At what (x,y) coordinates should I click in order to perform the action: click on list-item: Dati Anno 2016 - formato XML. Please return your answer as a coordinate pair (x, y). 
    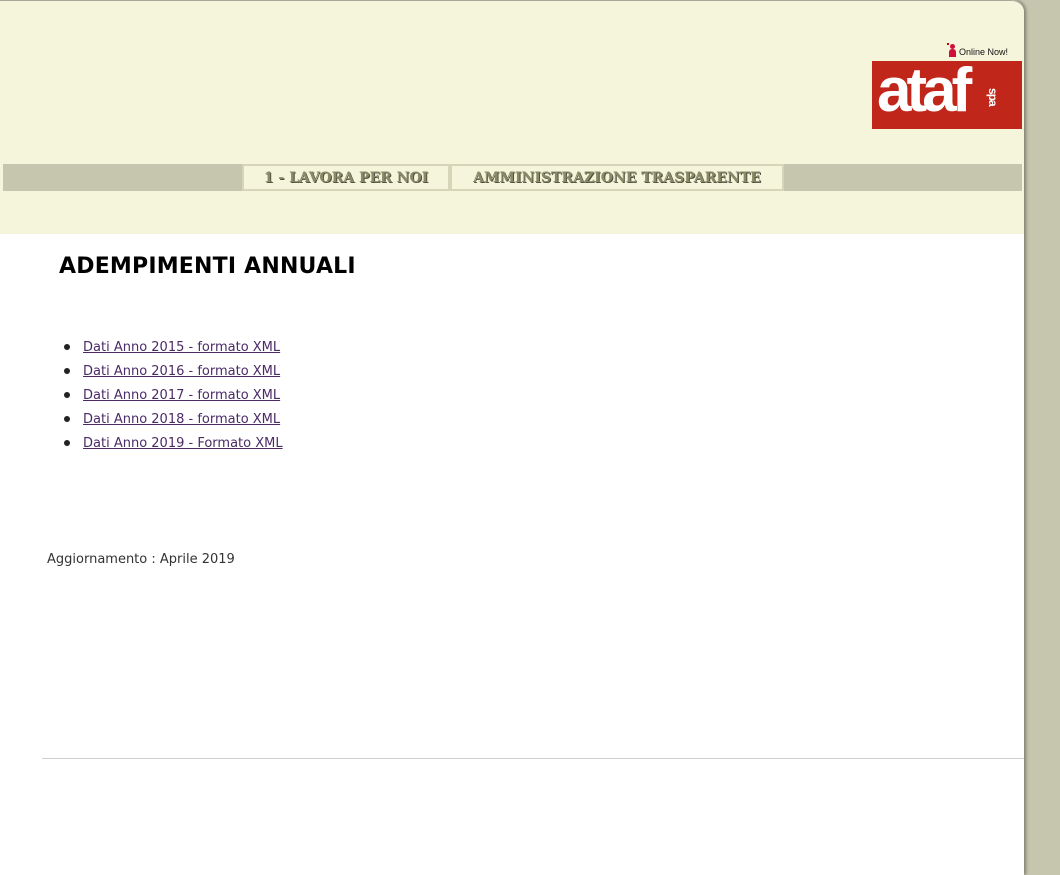
    Looking at the image, I should click on (172, 373).